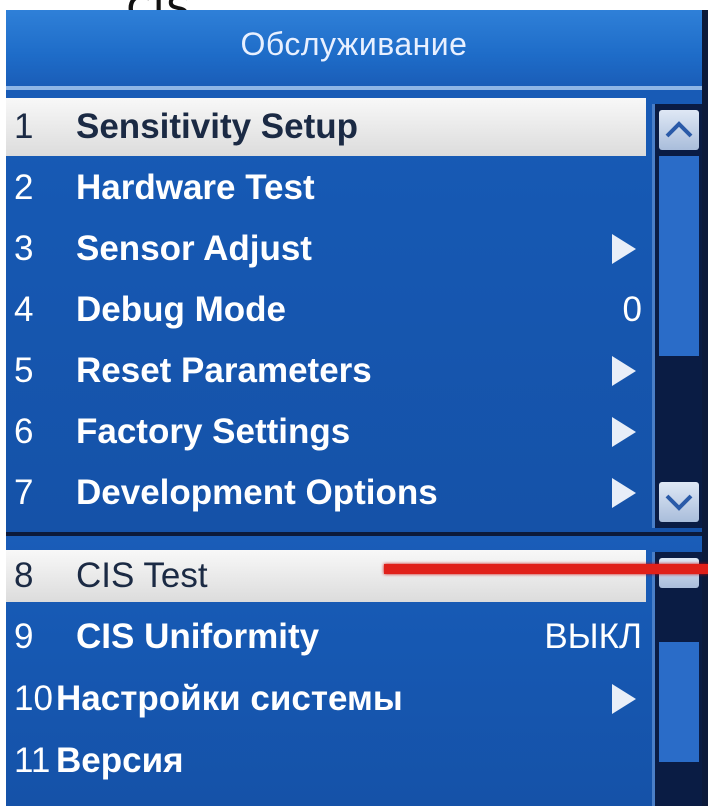  What do you see at coordinates (326, 761) in the screenshot?
I see `menu-item-version: 11 Версия` at bounding box center [326, 761].